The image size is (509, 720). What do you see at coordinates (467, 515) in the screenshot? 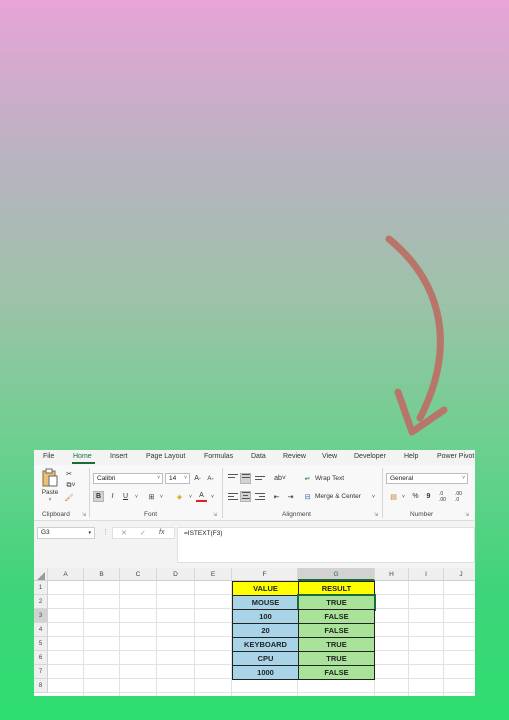
I see `number-launcher-icon: ⇲` at bounding box center [467, 515].